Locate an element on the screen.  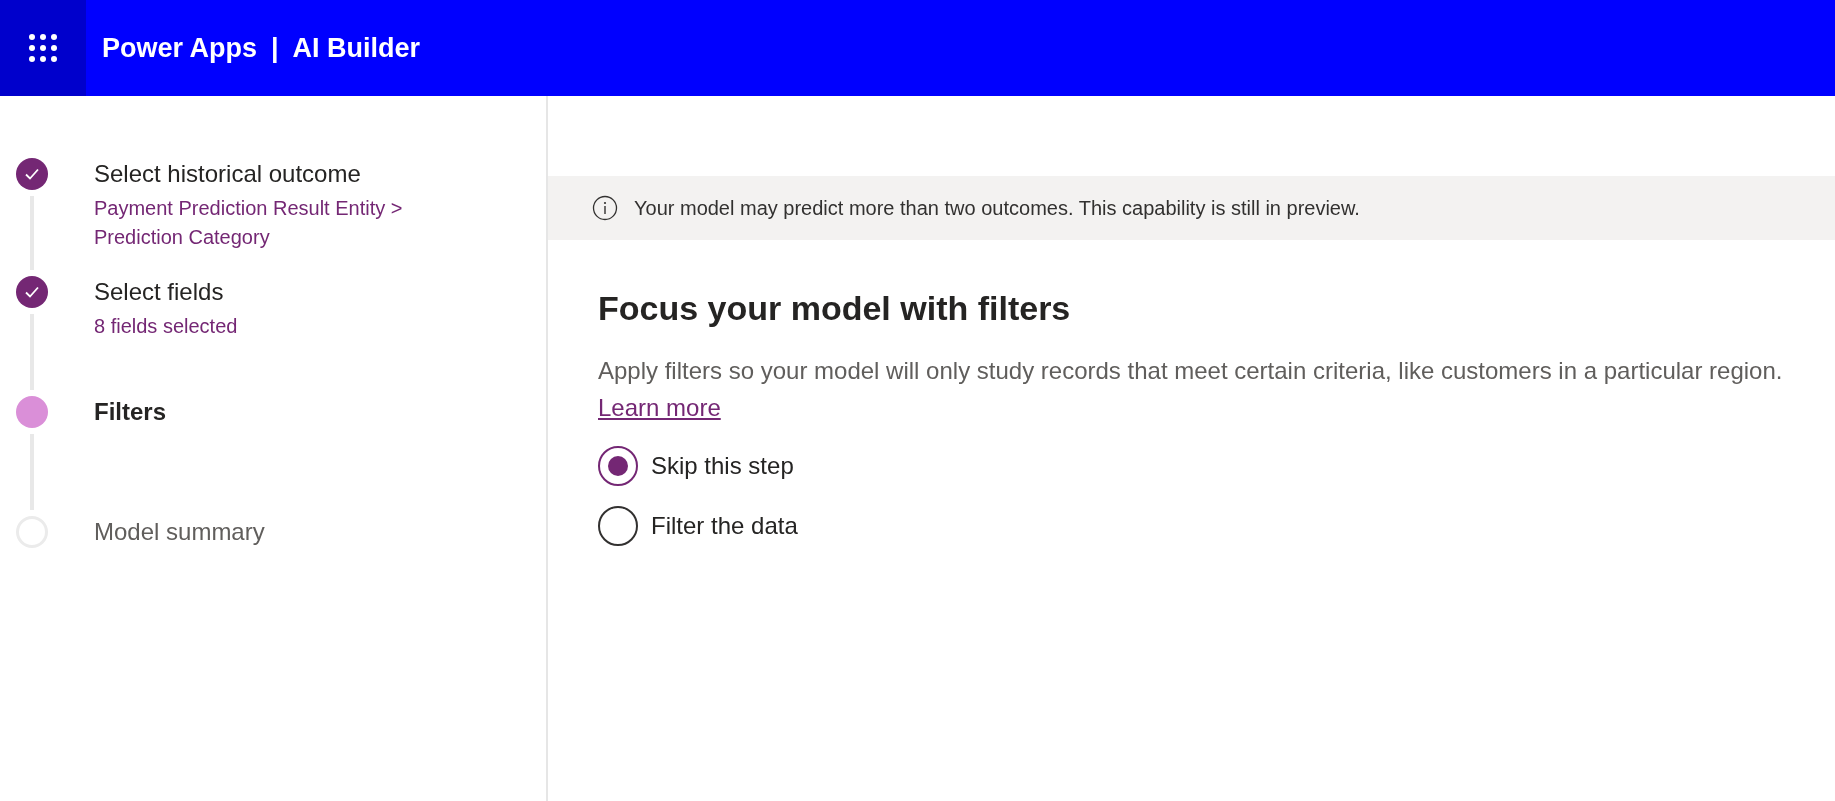
step-summary: 8 fields selected is located at coordinates (166, 326).